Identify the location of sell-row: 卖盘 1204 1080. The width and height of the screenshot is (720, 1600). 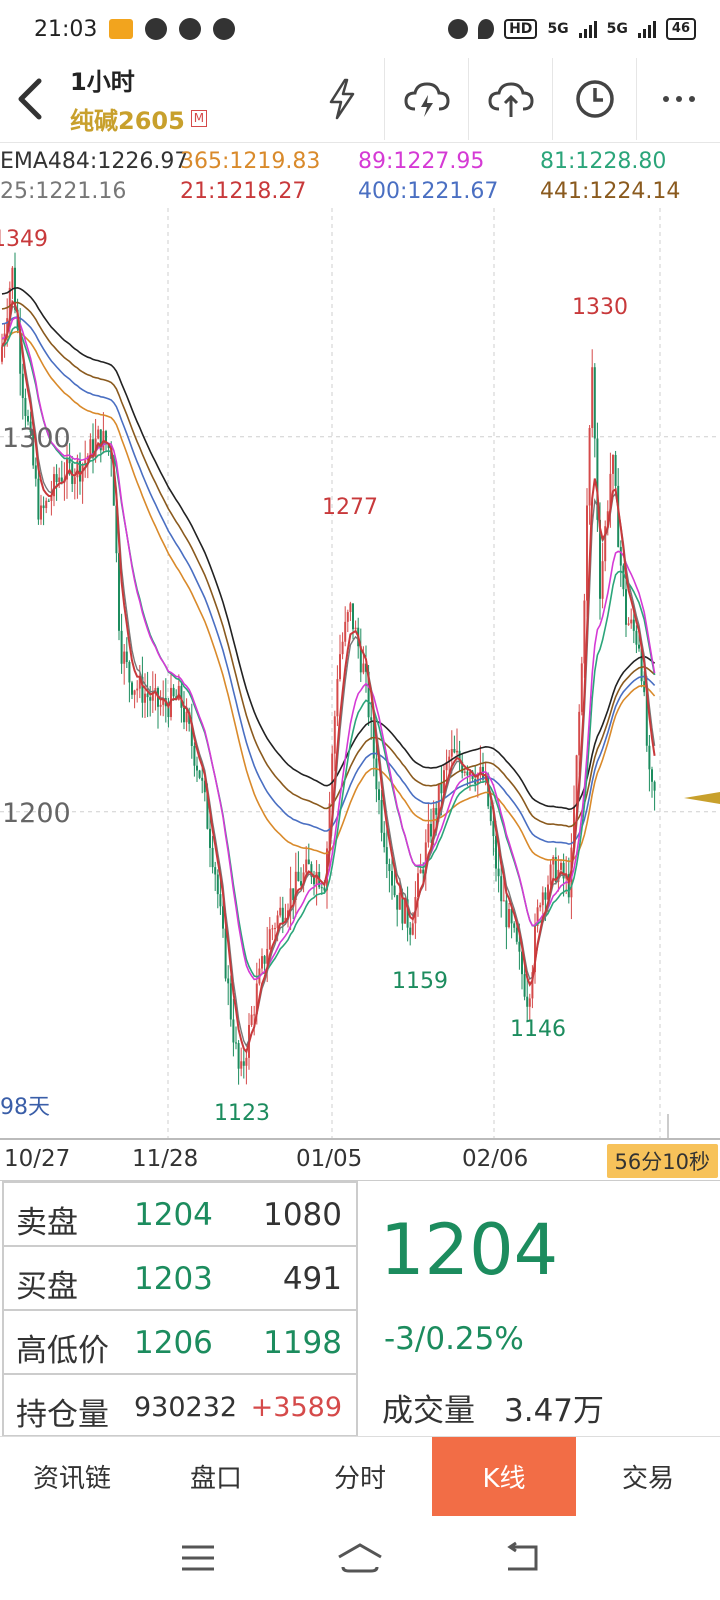
(180, 1215).